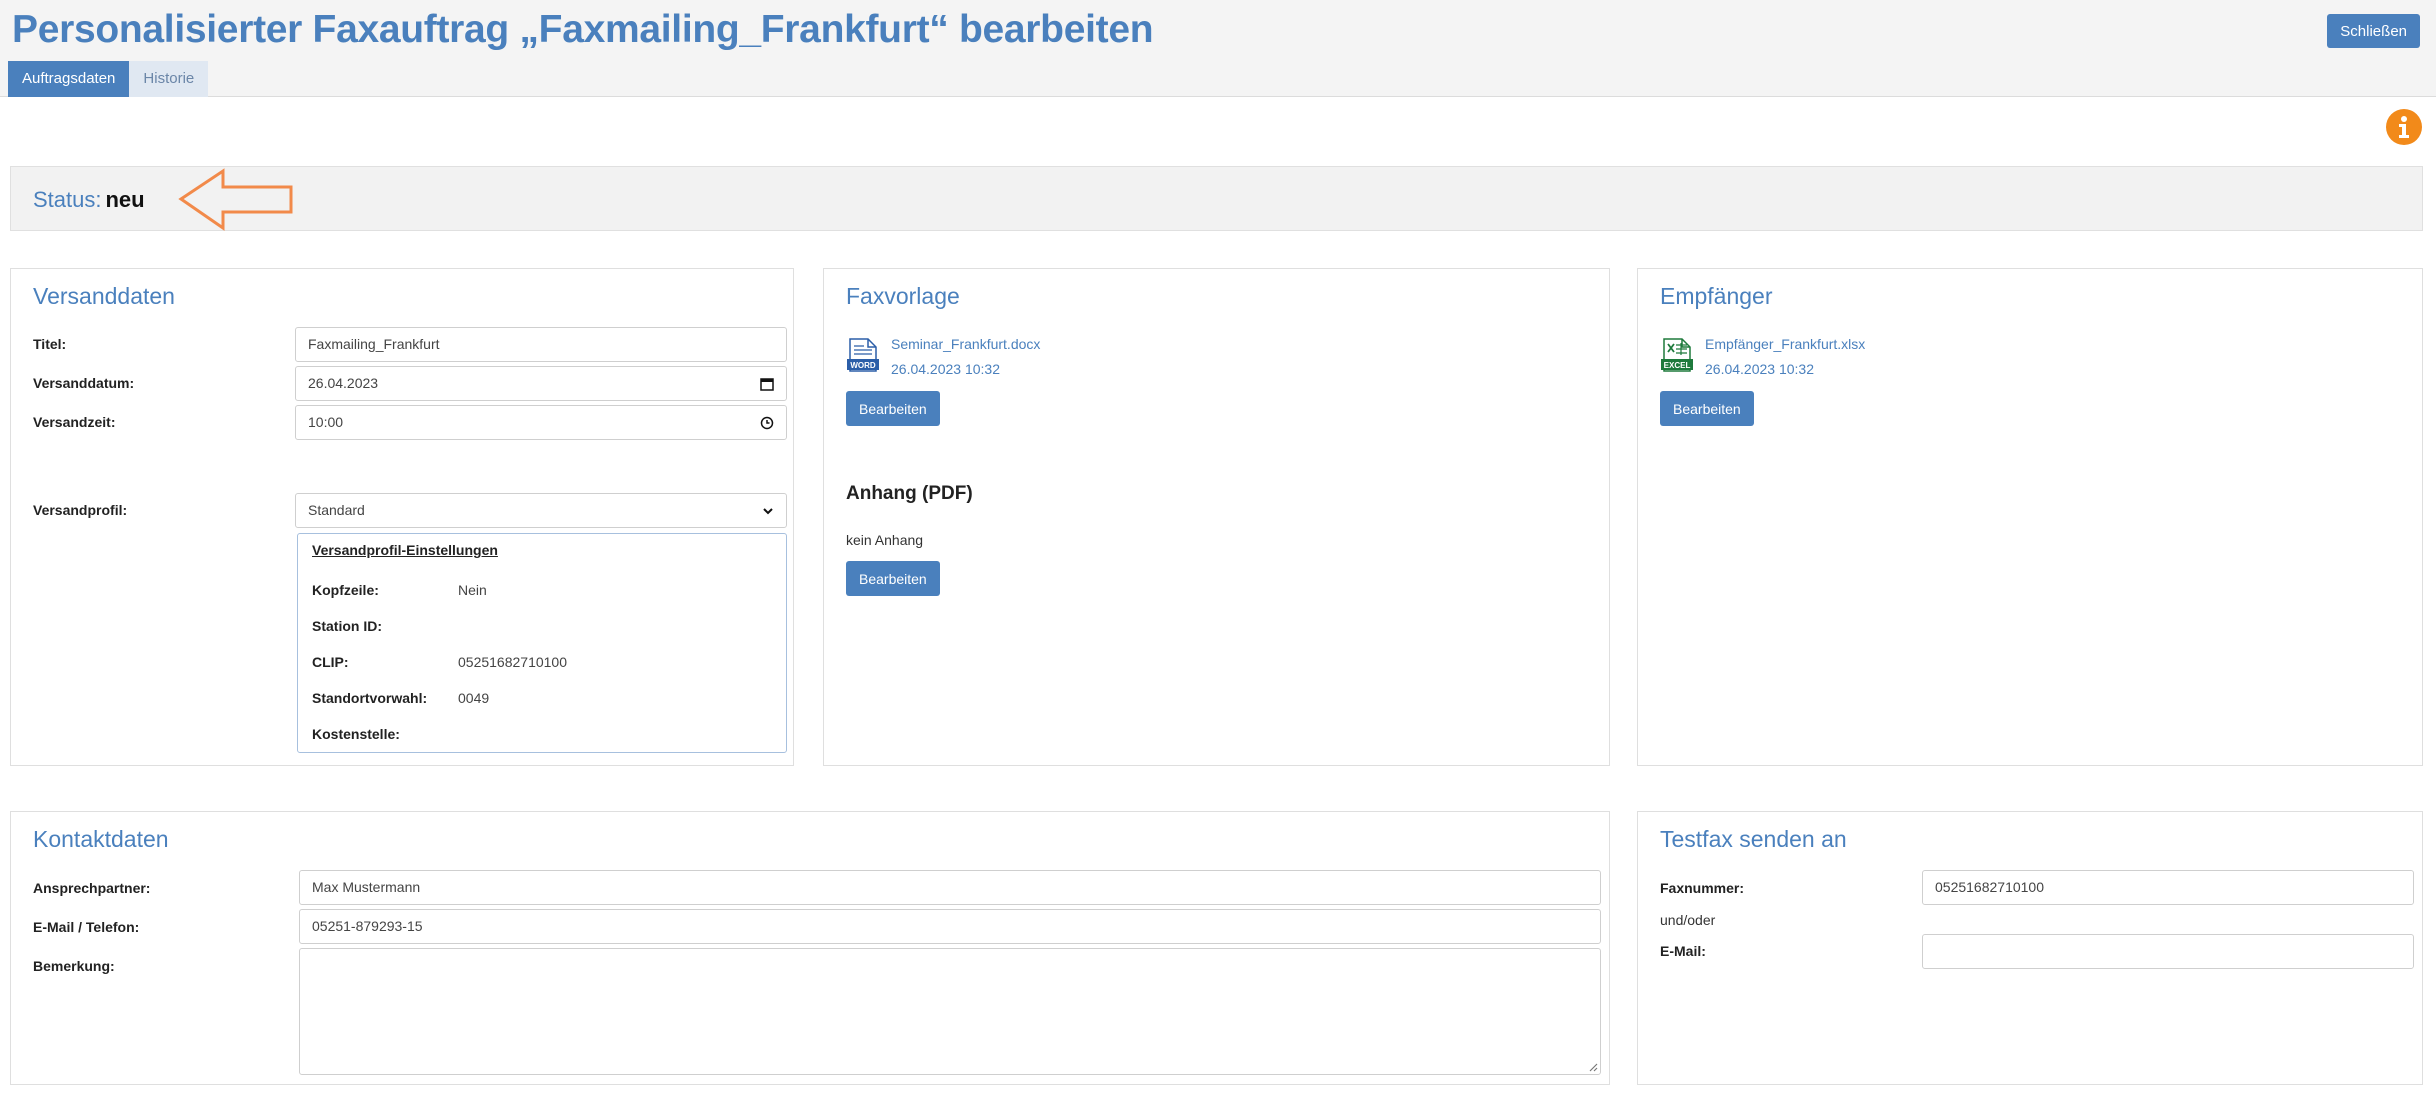 The width and height of the screenshot is (2436, 1095). What do you see at coordinates (92, 888) in the screenshot?
I see `ansprechpartner-label: Ansprechpartner:` at bounding box center [92, 888].